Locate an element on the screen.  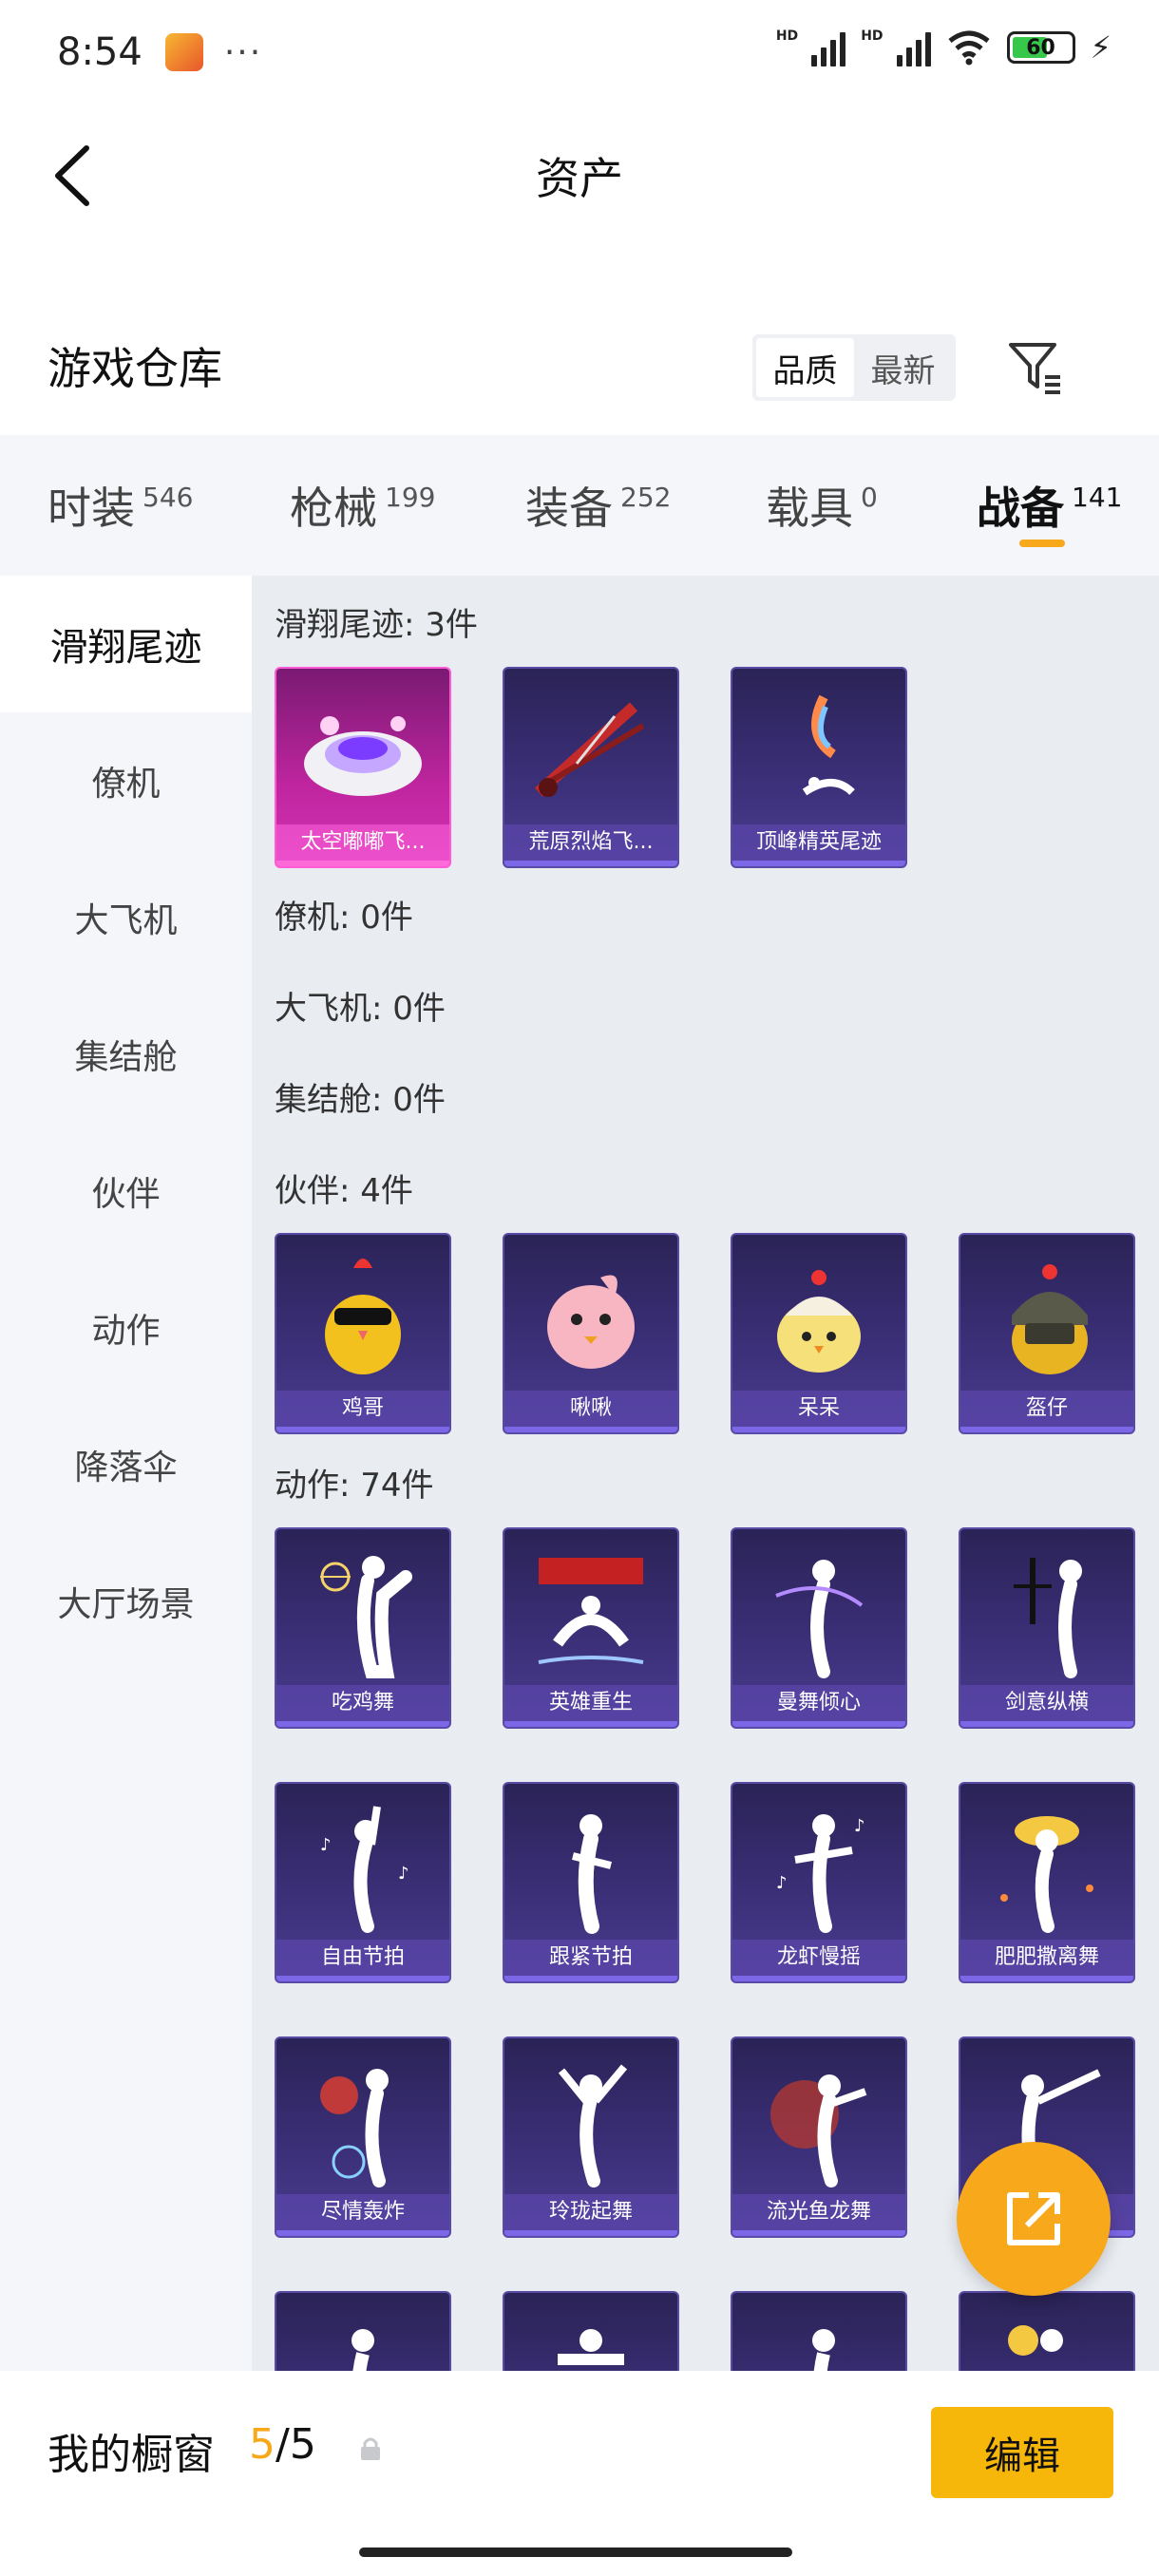
item-card: 鸡哥 is located at coordinates (363, 1333).